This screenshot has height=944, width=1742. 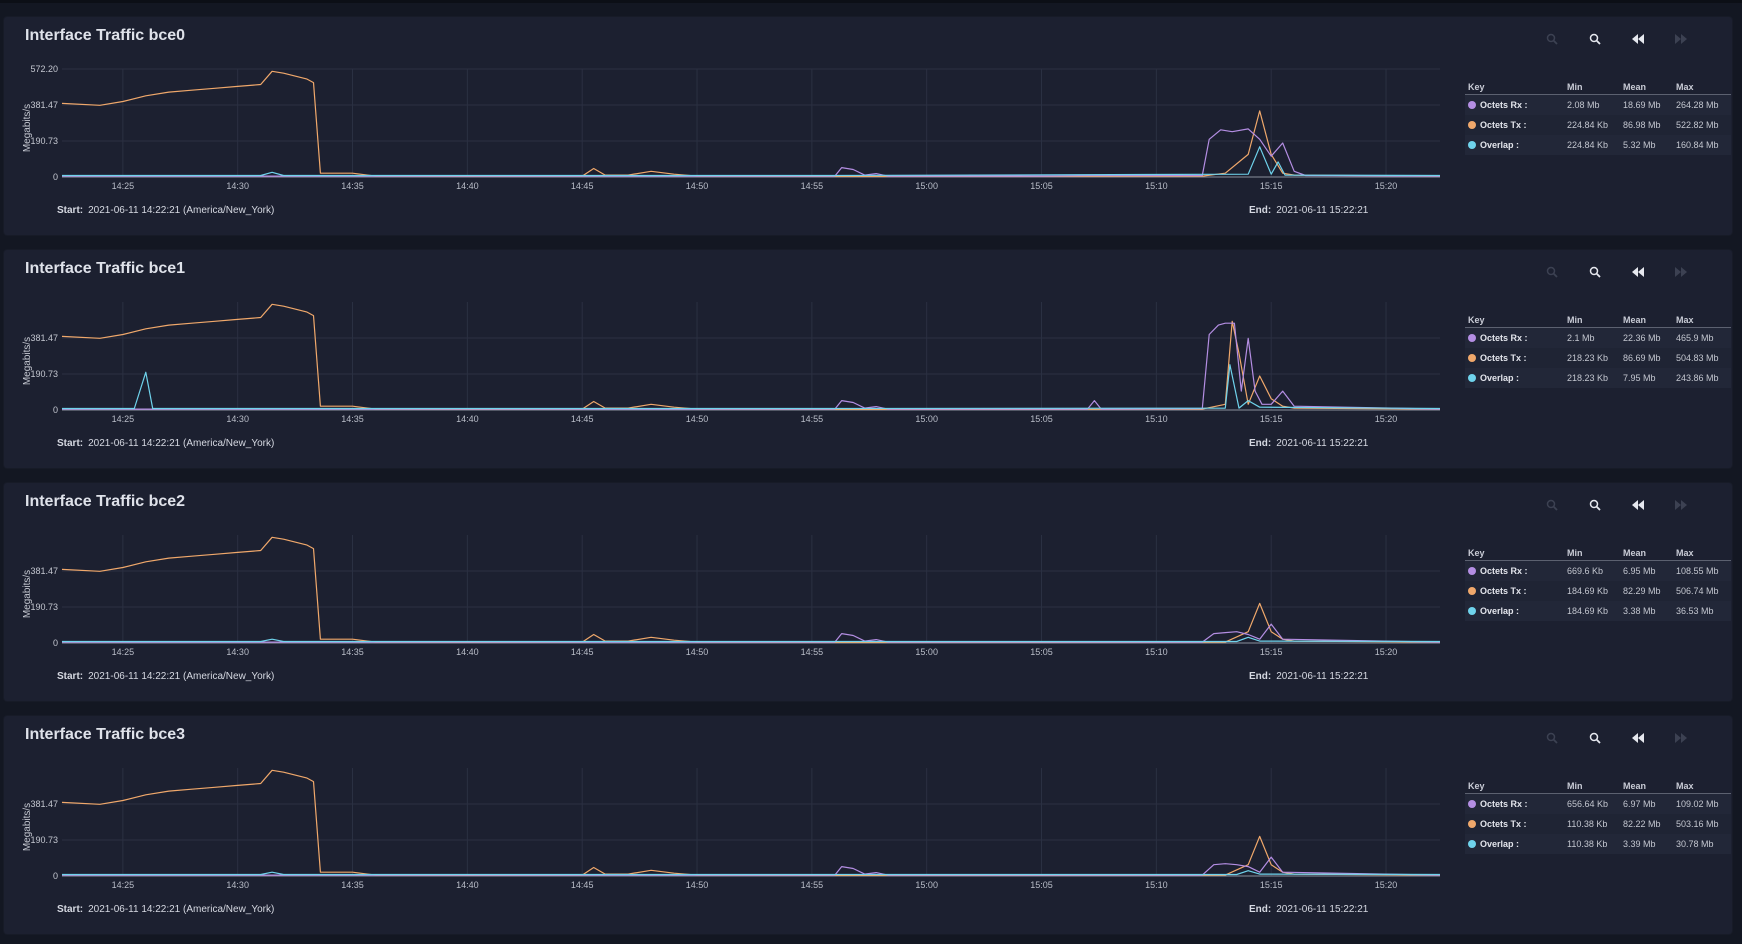 What do you see at coordinates (1041, 186) in the screenshot?
I see `x-tick-label: 15:05` at bounding box center [1041, 186].